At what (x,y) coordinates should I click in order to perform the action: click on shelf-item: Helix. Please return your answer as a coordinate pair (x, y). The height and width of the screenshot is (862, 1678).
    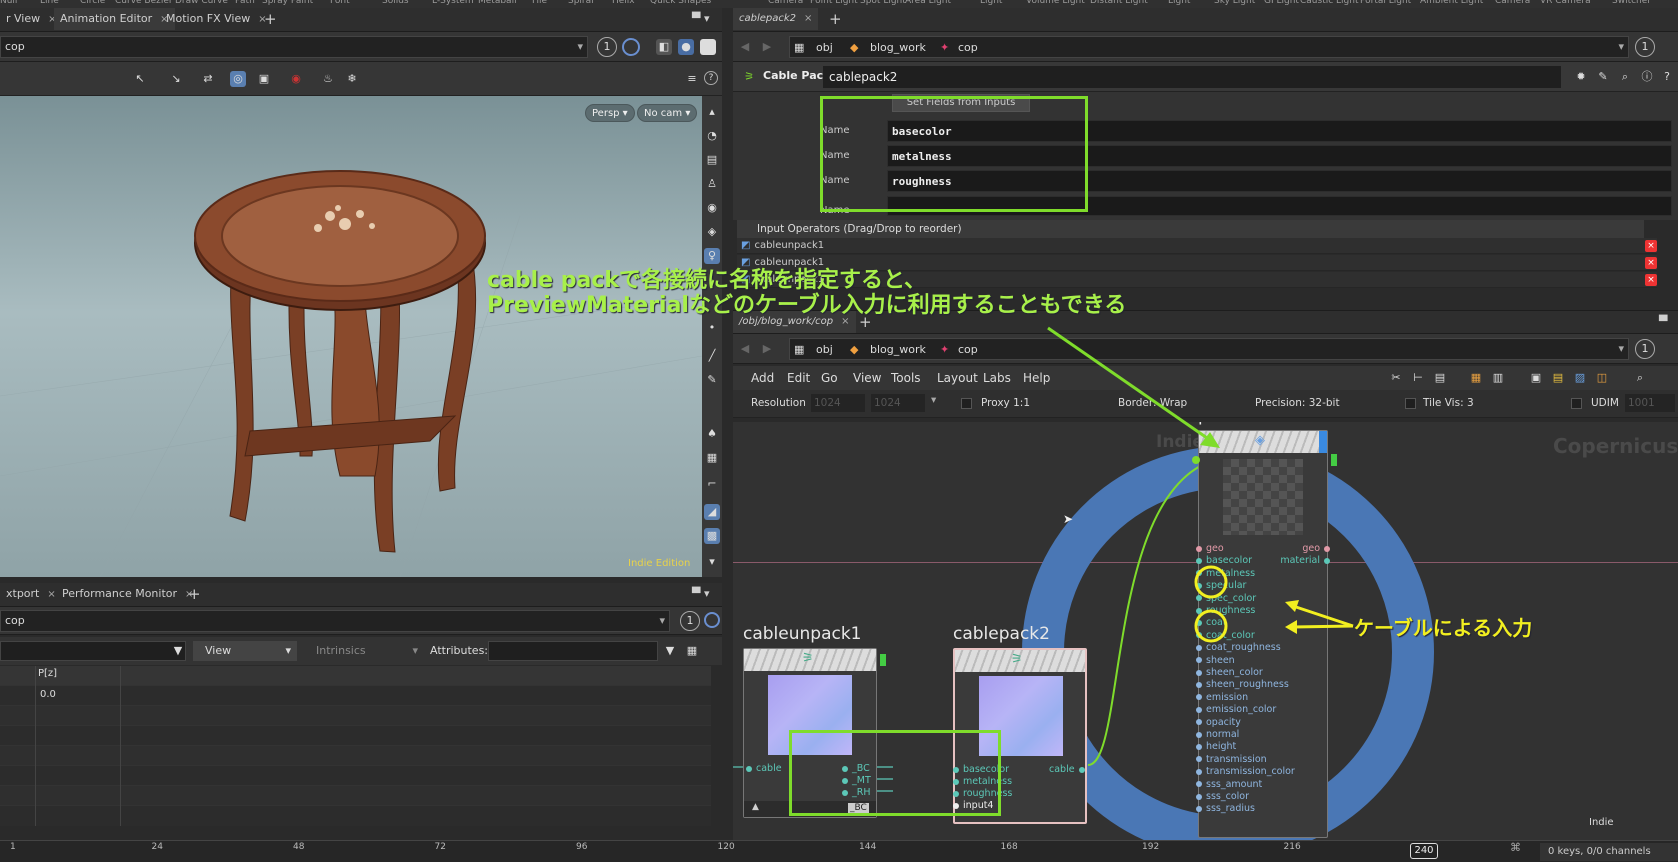
    Looking at the image, I should click on (623, 3).